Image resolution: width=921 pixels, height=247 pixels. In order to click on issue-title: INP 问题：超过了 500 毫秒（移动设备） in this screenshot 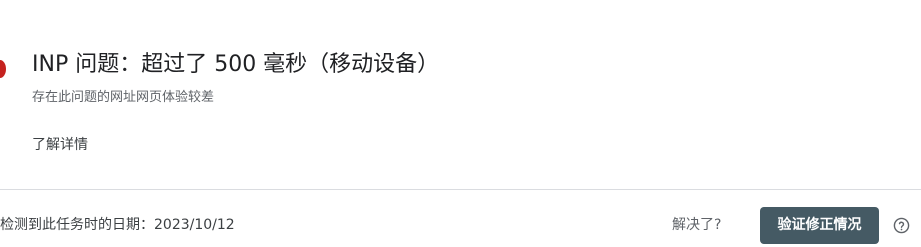, I will do `click(236, 64)`.